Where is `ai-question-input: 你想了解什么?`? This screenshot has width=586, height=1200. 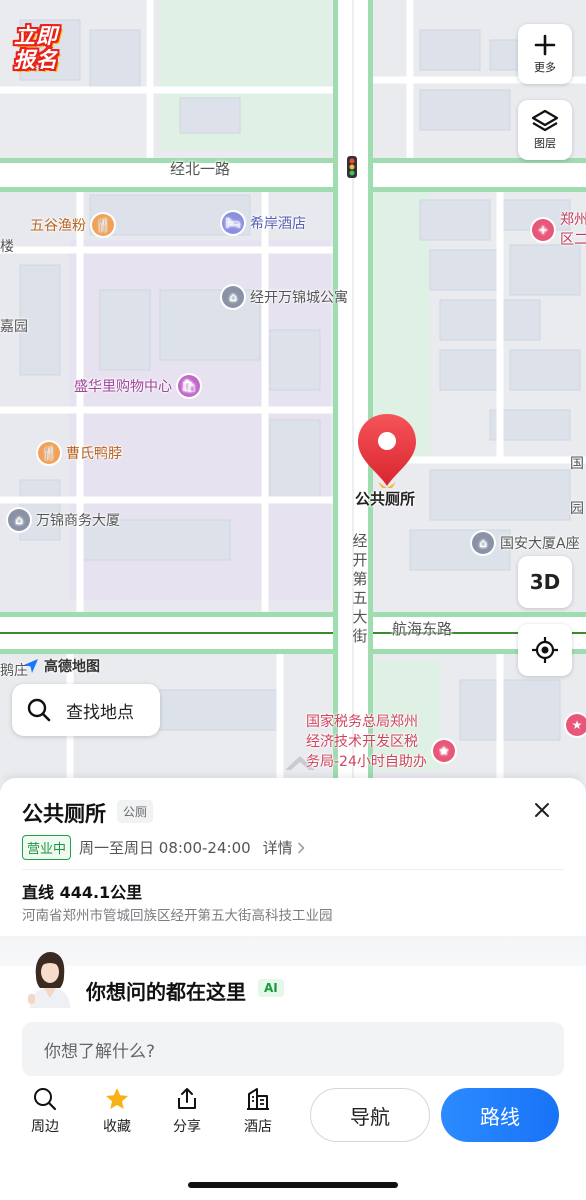
ai-question-input: 你想了解什么? is located at coordinates (293, 1049).